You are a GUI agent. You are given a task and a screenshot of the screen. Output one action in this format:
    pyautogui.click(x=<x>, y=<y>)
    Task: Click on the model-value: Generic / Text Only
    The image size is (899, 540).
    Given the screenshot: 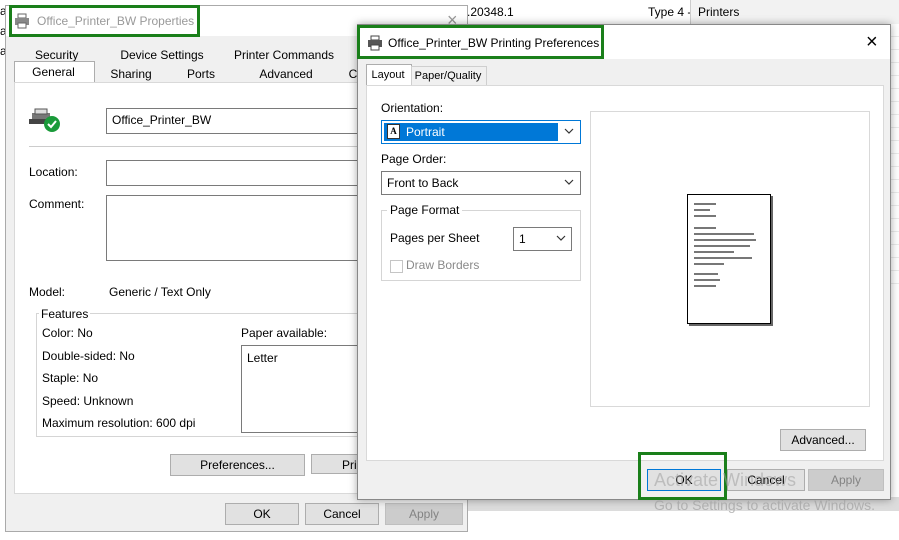 What is the action you would take?
    pyautogui.click(x=160, y=292)
    